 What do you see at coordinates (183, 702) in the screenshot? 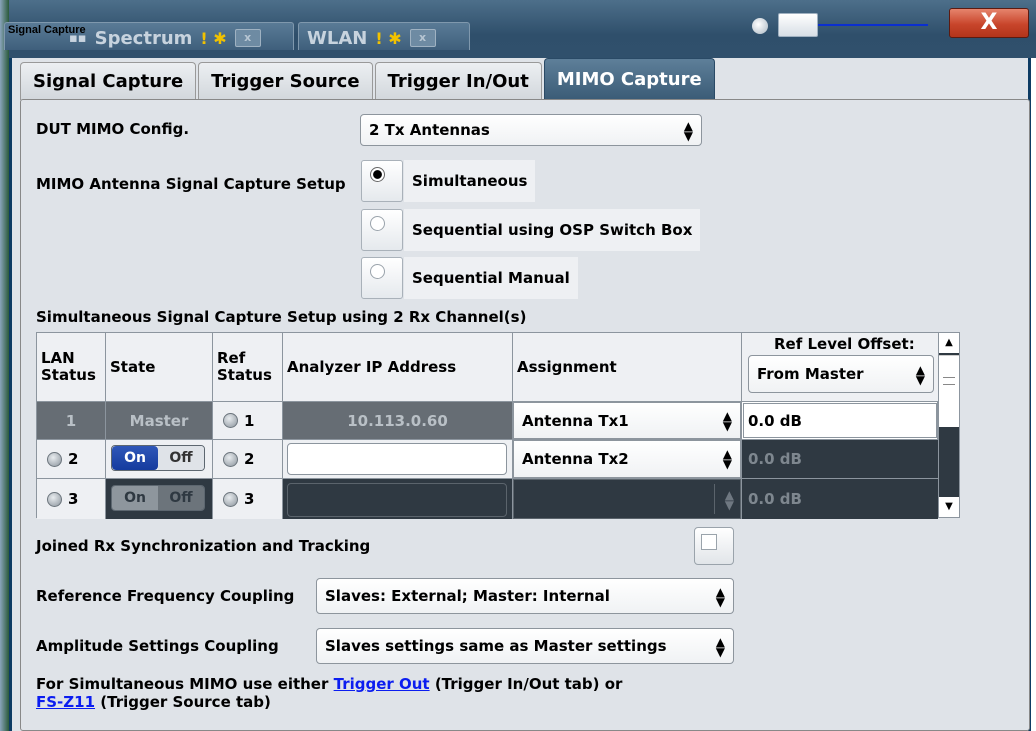
I see `note-text: (Trigger Source tab)` at bounding box center [183, 702].